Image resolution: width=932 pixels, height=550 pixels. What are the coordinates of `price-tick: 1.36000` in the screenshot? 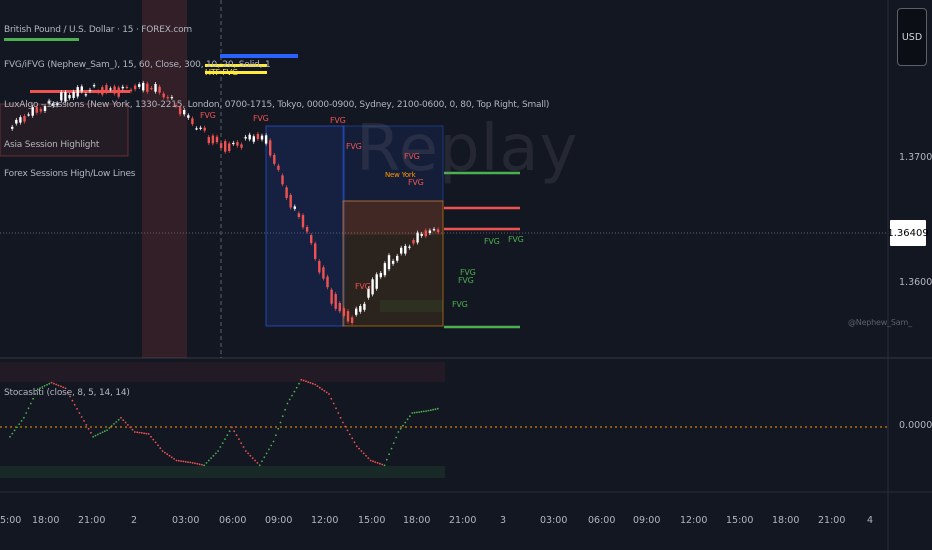 It's located at (915, 282).